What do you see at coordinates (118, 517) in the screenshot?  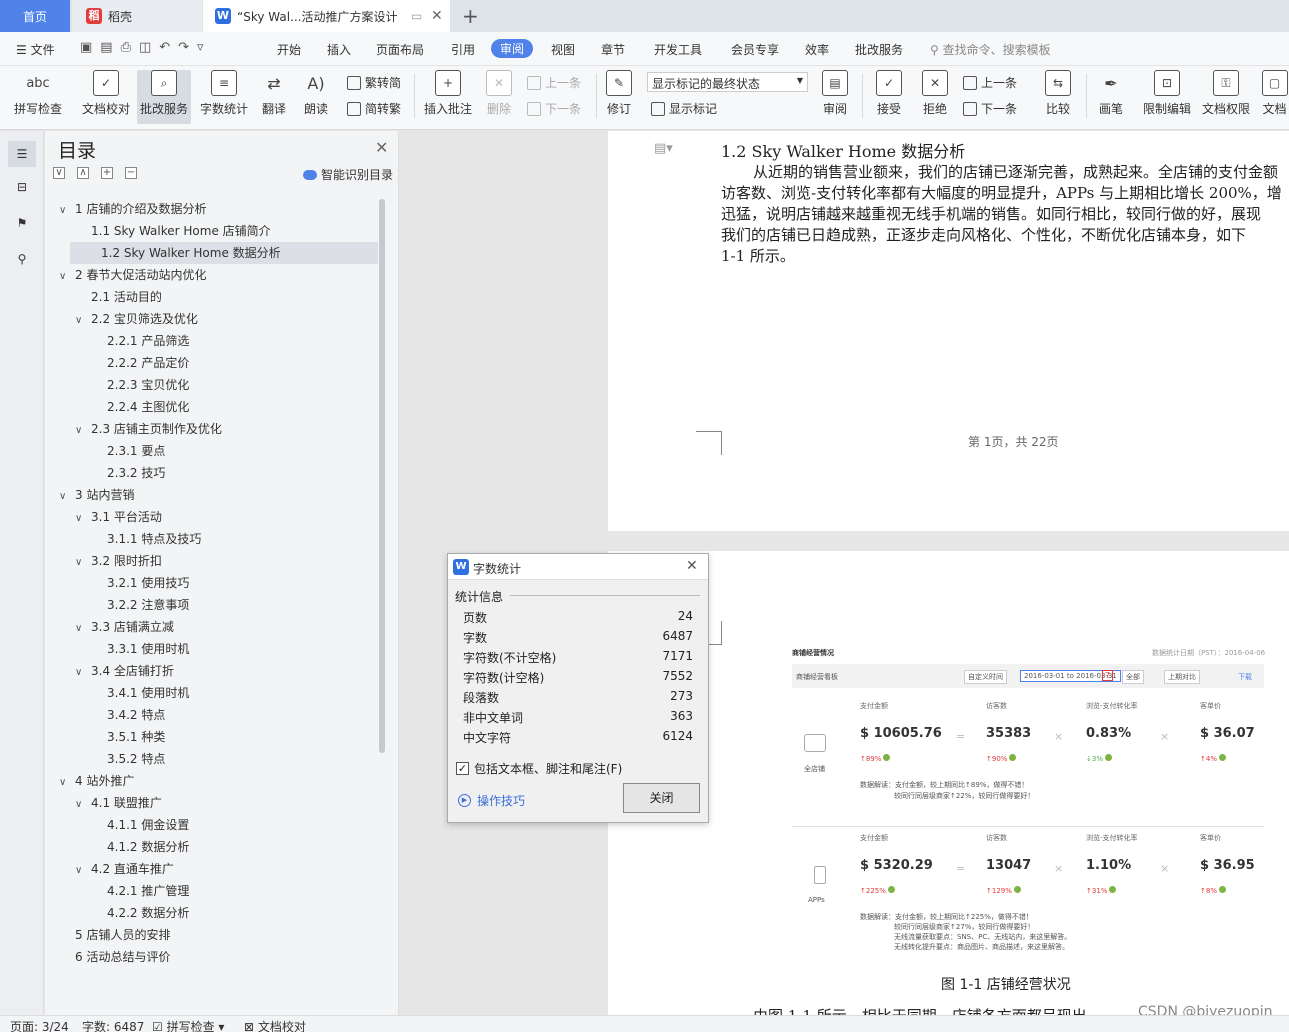 I see `outline-item: ∨ 3.1 平台活动` at bounding box center [118, 517].